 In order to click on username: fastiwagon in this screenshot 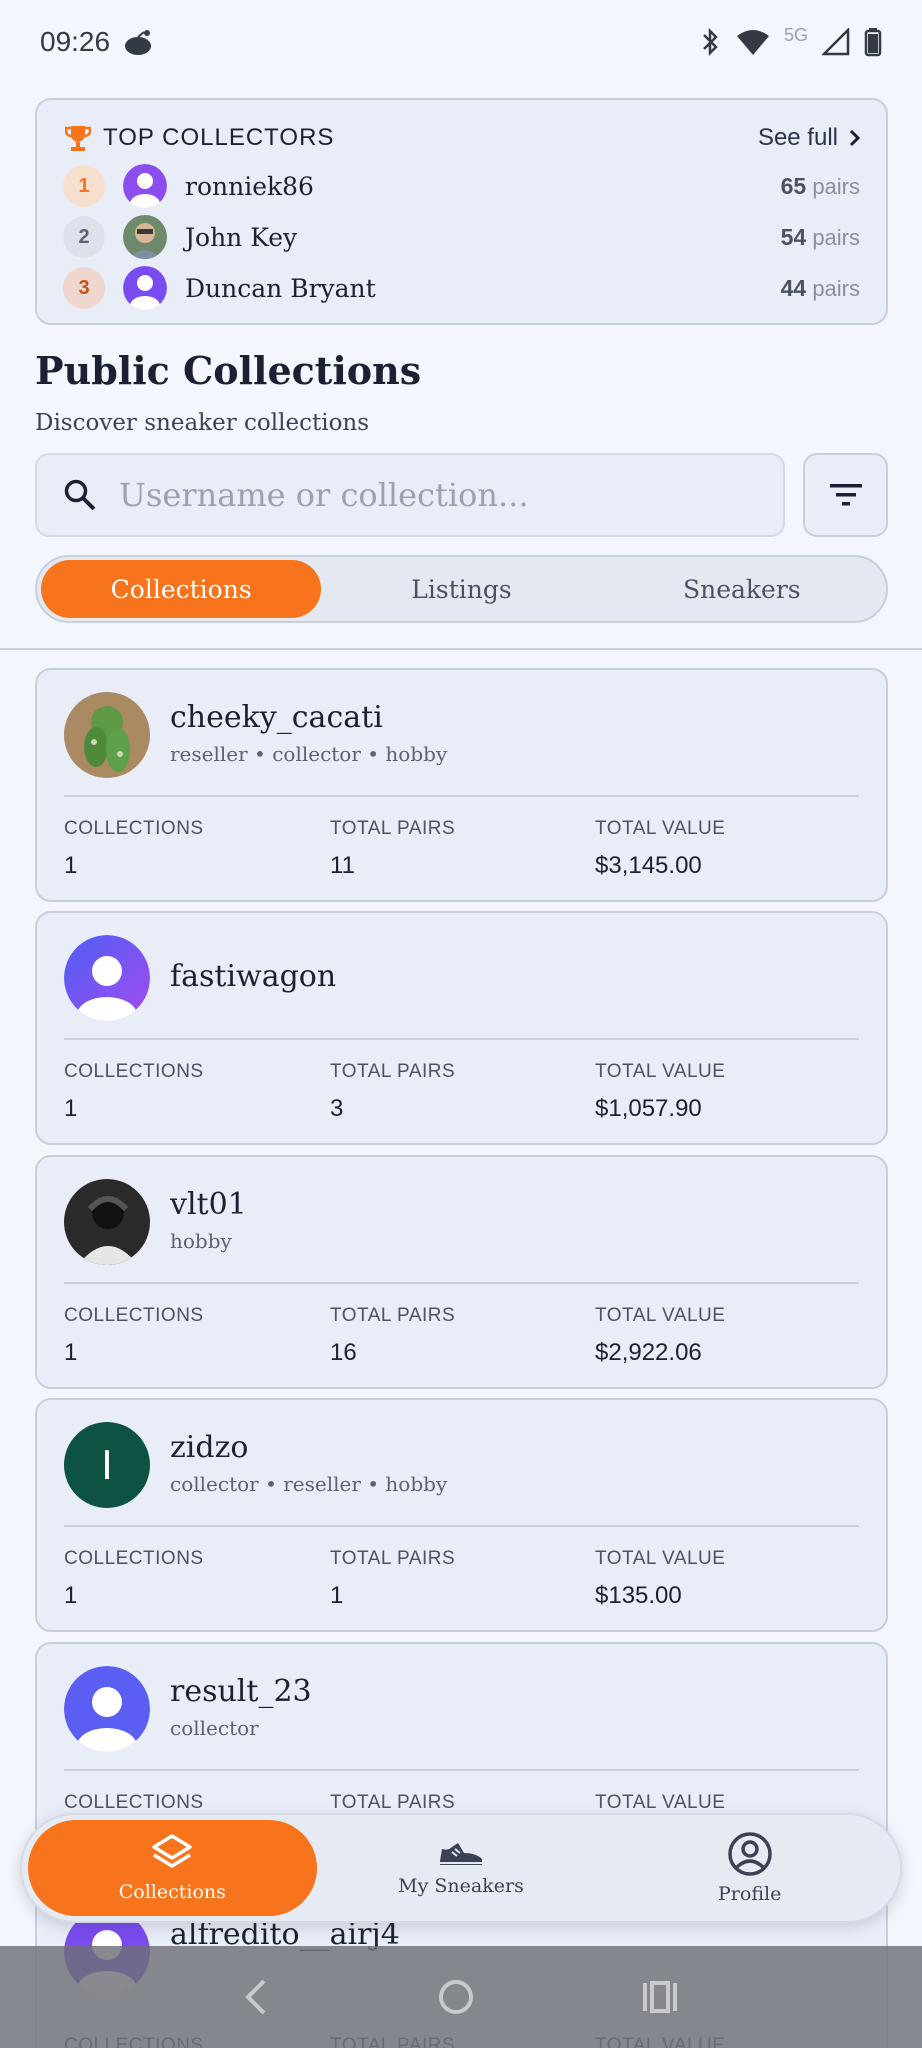, I will do `click(253, 976)`.